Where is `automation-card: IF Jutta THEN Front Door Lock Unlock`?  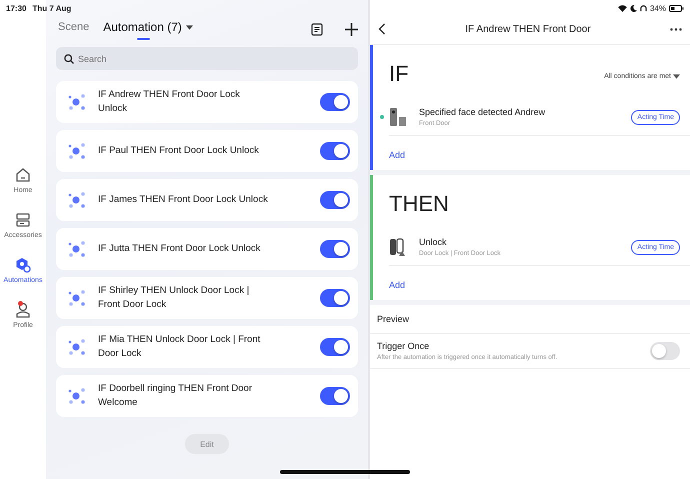
automation-card: IF Jutta THEN Front Door Lock Unlock is located at coordinates (207, 249).